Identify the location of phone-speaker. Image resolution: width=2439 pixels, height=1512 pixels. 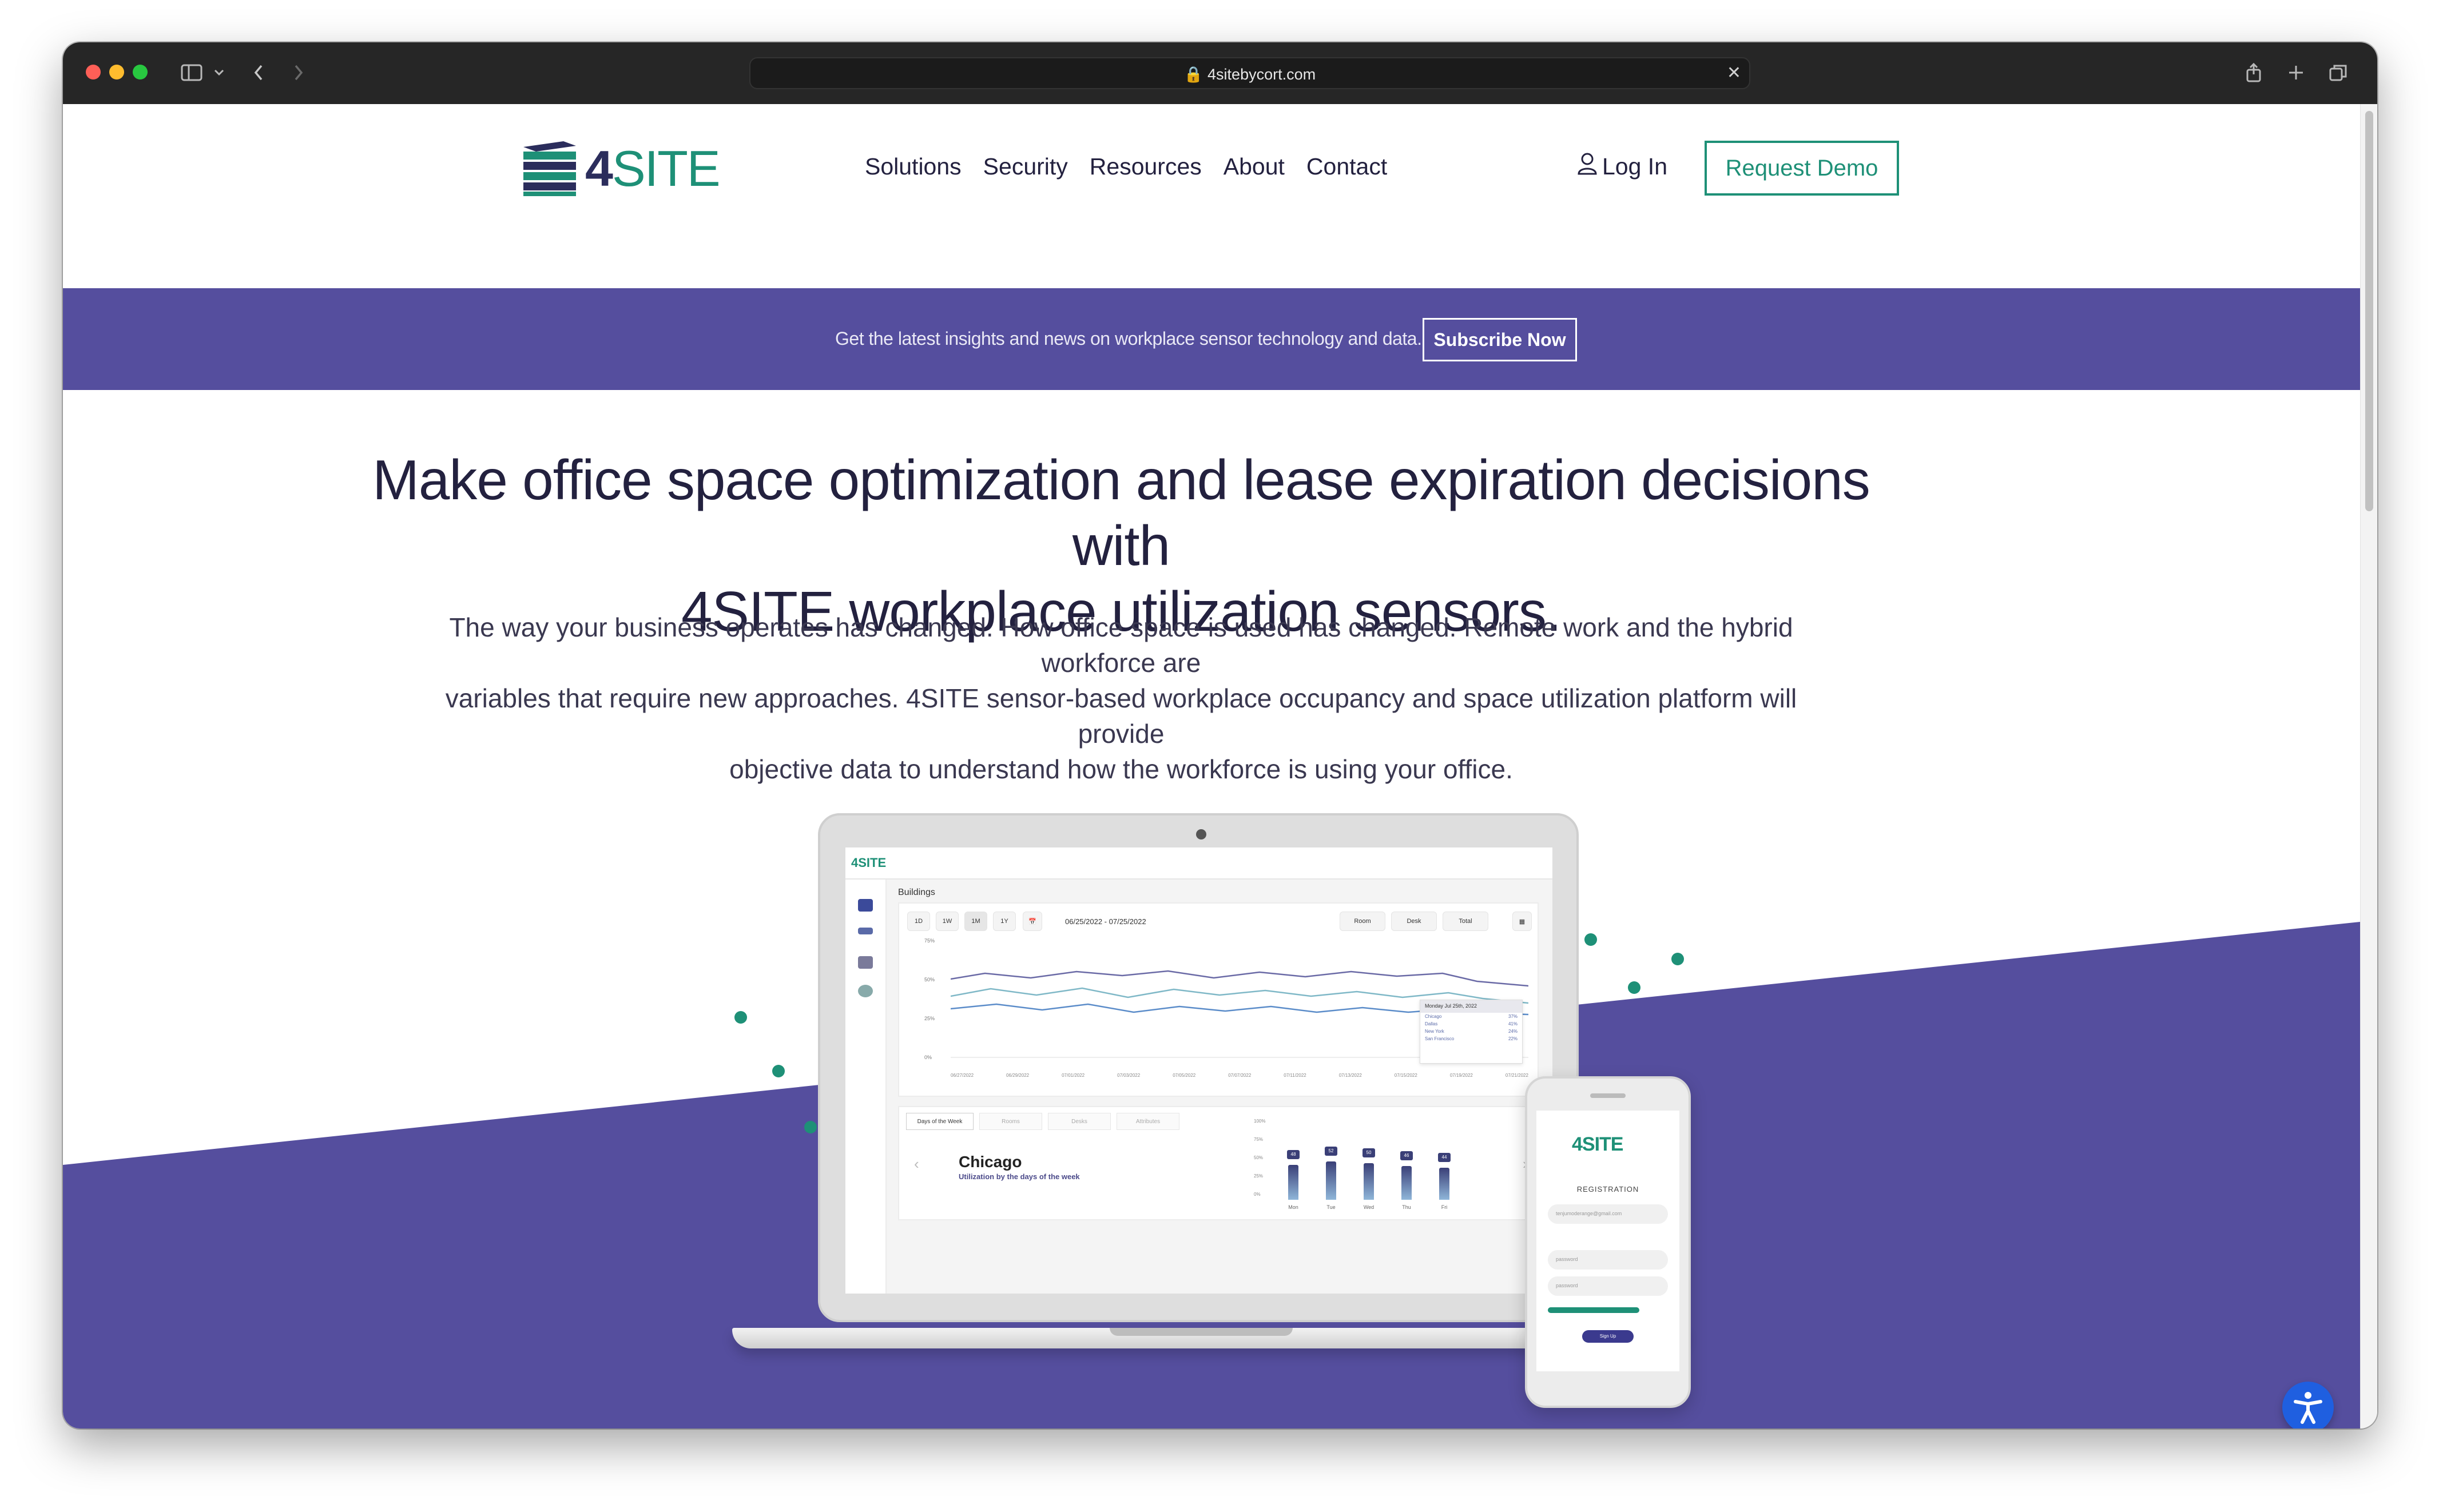
(1608, 1095).